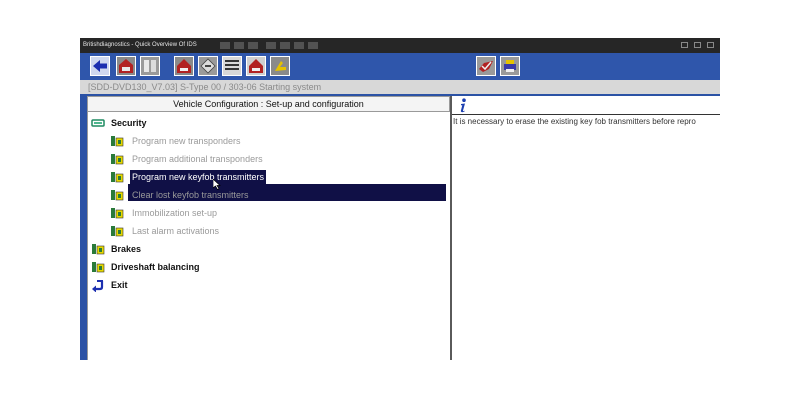 Image resolution: width=800 pixels, height=400 pixels. I want to click on maximize-button, so click(697, 45).